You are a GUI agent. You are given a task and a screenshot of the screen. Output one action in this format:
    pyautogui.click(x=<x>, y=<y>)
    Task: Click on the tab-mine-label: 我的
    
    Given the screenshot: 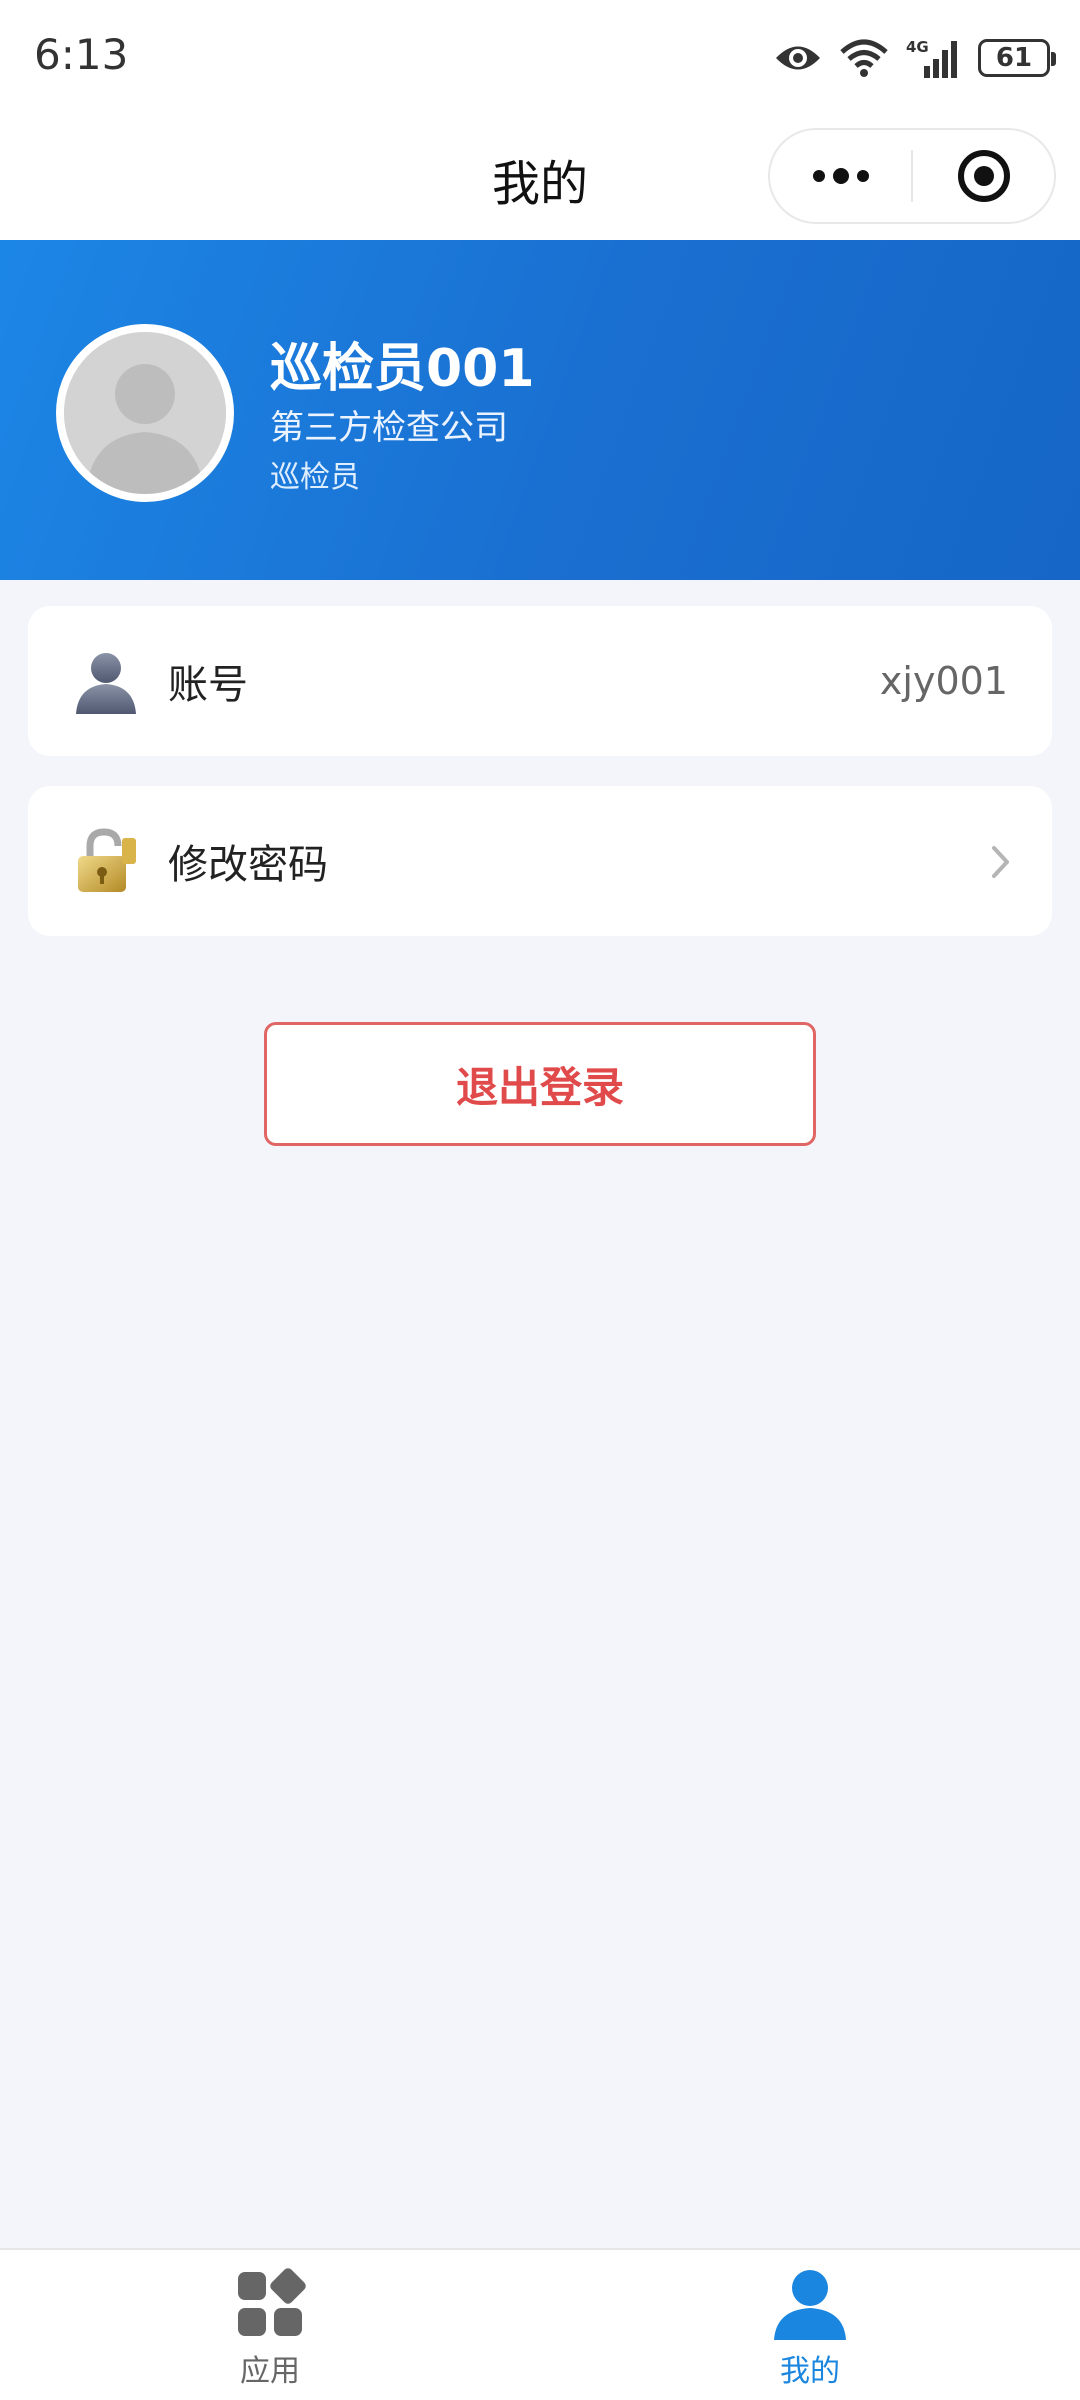 What is the action you would take?
    pyautogui.click(x=810, y=2371)
    